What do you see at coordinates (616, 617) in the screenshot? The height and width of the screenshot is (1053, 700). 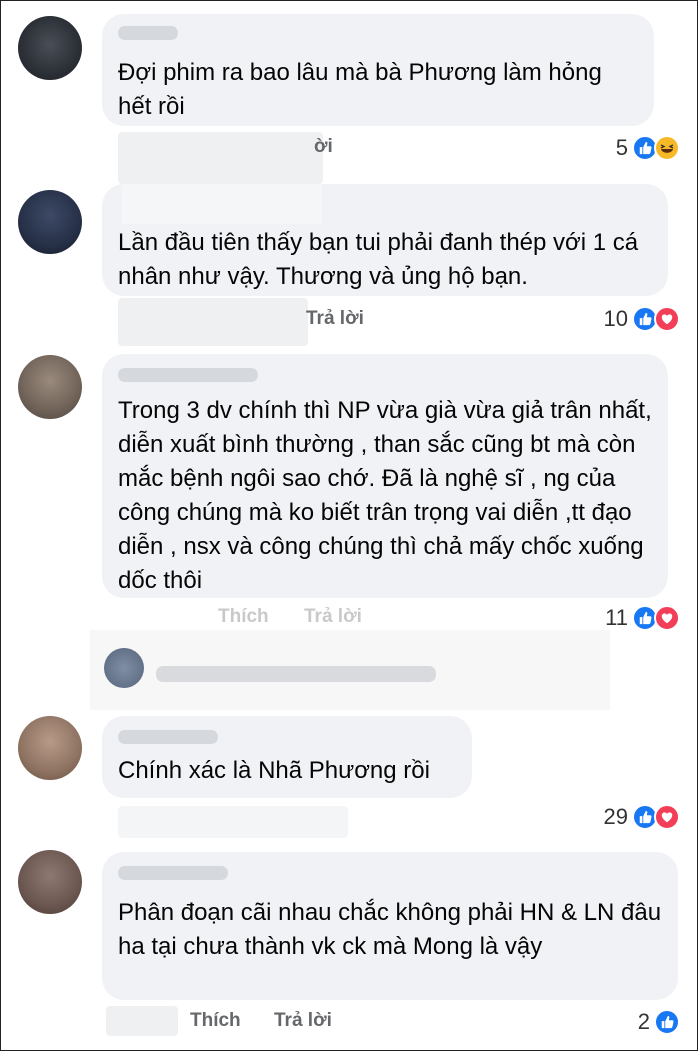 I see `reaction-count: 11` at bounding box center [616, 617].